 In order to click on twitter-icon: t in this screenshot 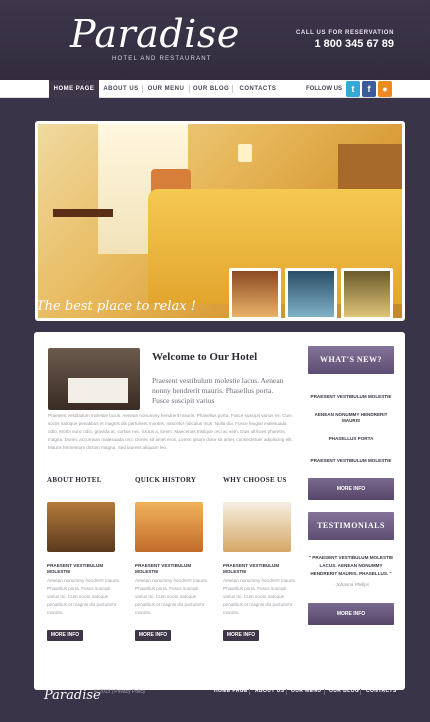, I will do `click(353, 89)`.